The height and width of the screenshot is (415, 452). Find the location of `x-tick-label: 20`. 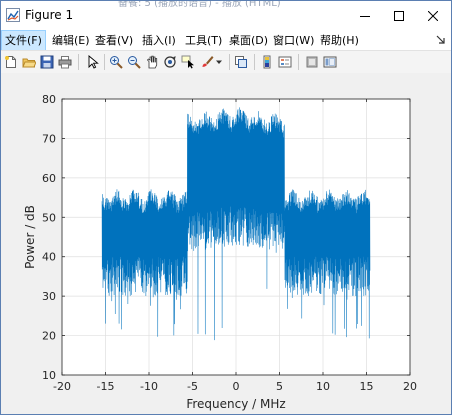

x-tick-label: 20 is located at coordinates (410, 386).